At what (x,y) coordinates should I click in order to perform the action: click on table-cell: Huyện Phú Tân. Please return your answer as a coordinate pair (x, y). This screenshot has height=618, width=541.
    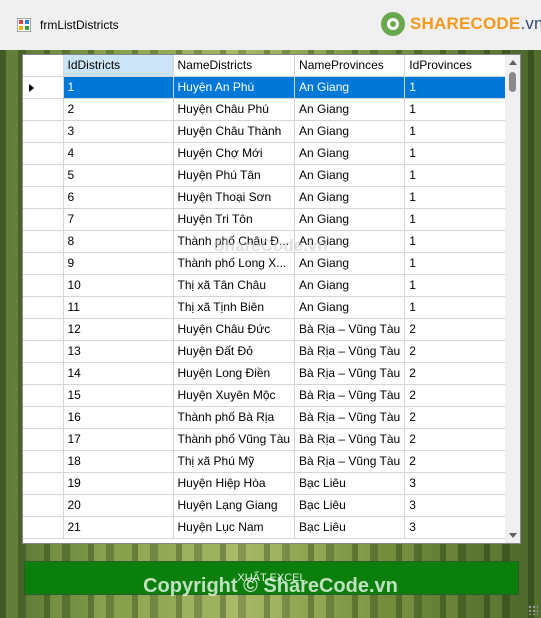
    Looking at the image, I should click on (234, 175).